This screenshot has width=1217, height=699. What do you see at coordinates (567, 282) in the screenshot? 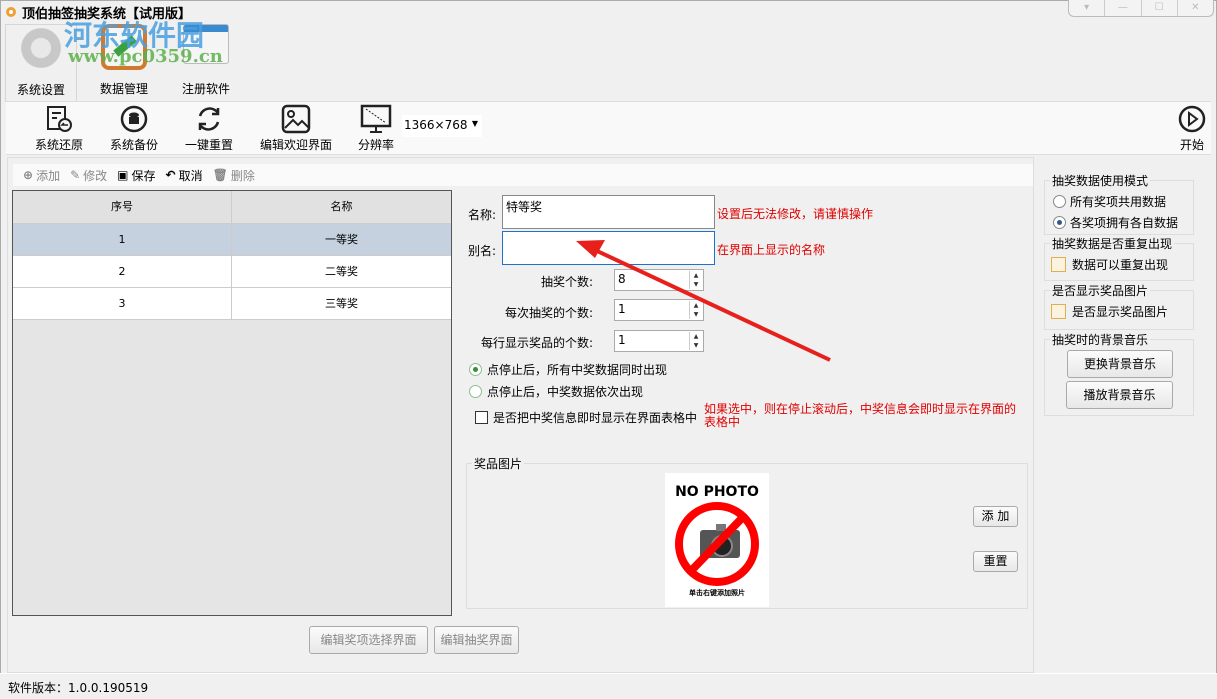
I see `draw-count-label: 抽奖个数:` at bounding box center [567, 282].